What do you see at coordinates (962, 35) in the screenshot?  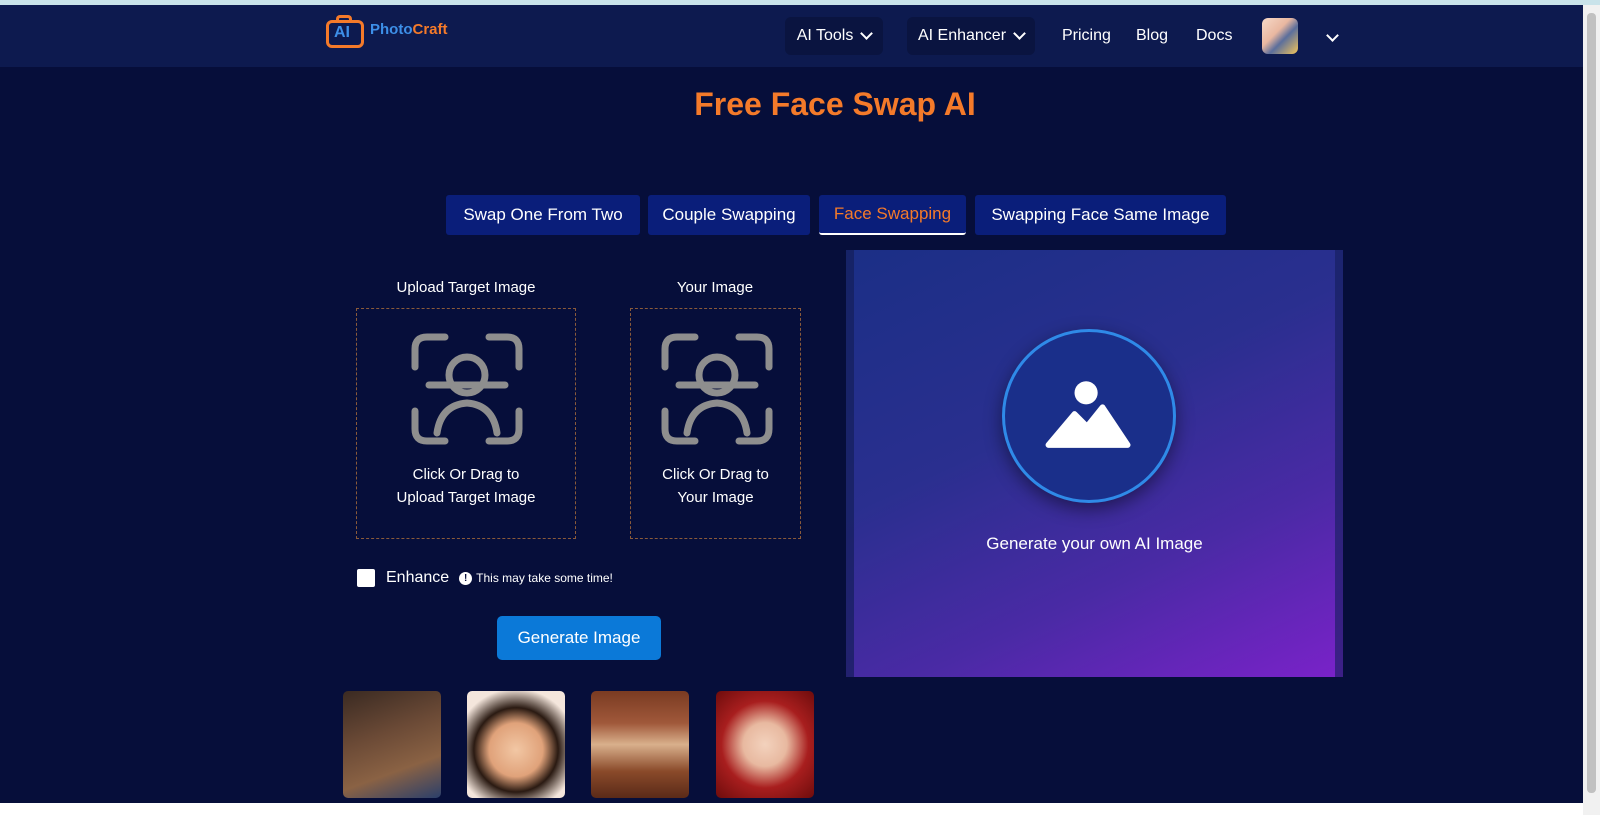 I see `nav-ai-enhancer-label: AI Enhancer` at bounding box center [962, 35].